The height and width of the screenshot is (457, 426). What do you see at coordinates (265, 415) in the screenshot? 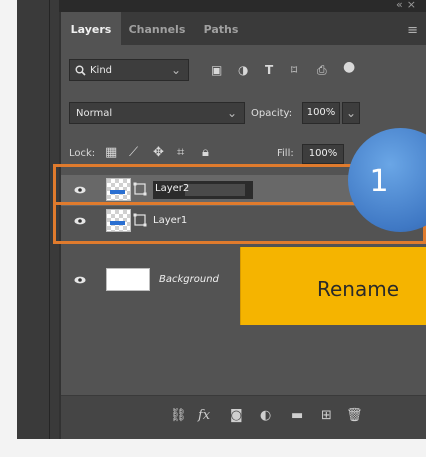
I see `adjustment-layer-icon: ◐` at bounding box center [265, 415].